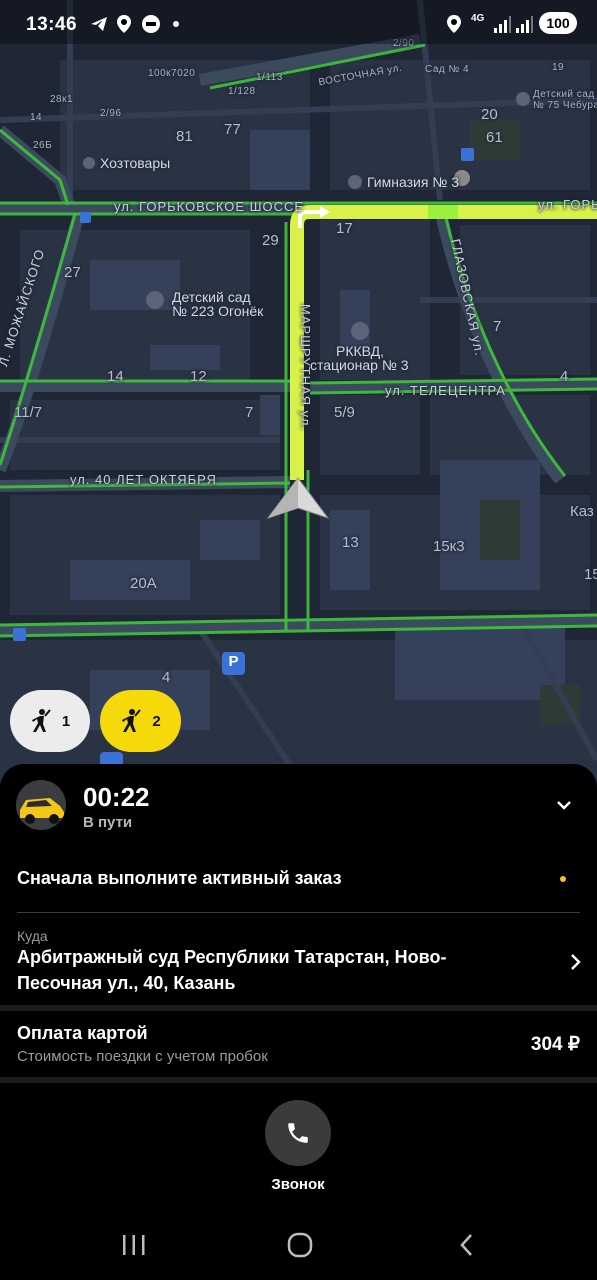  What do you see at coordinates (82, 1033) in the screenshot?
I see `payment-method: Оплата картой` at bounding box center [82, 1033].